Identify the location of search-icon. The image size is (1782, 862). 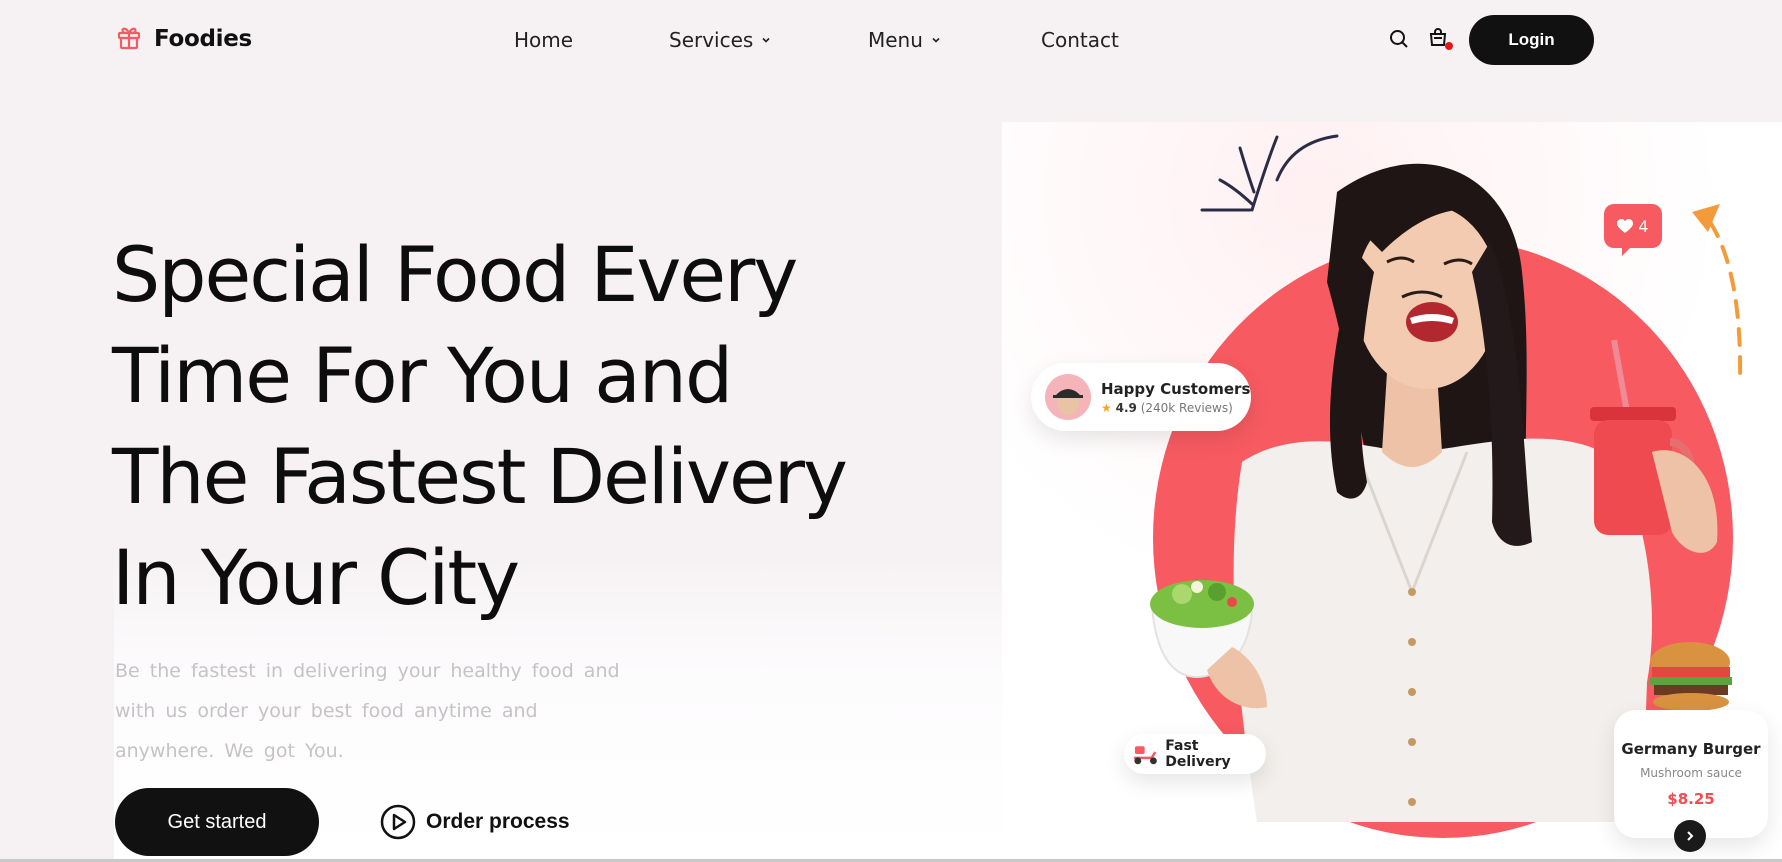
(1399, 39).